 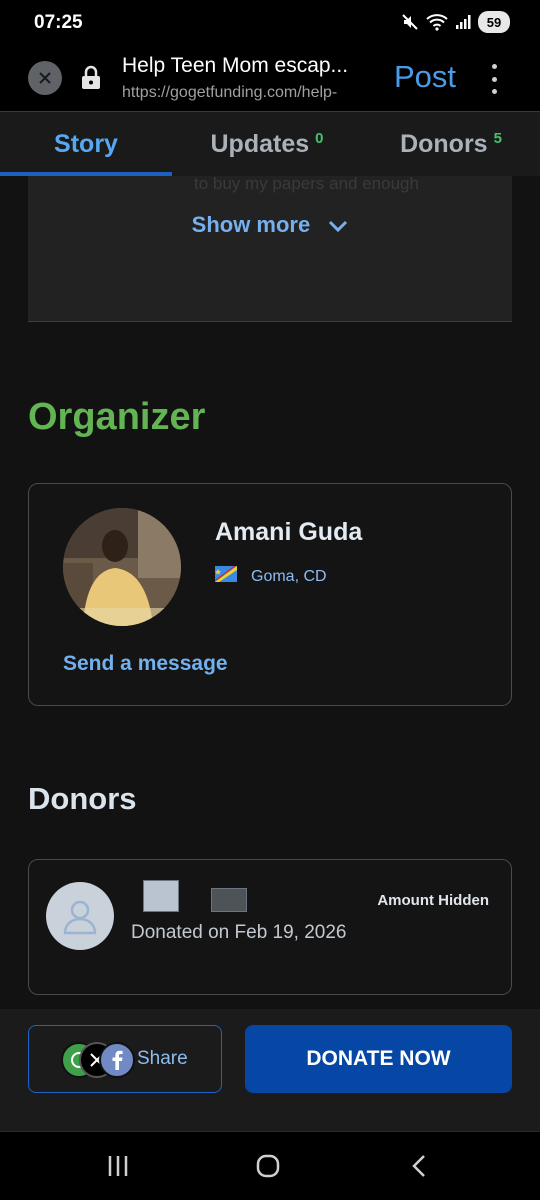 I want to click on campaign-tabs: Story Updates 0 Donors 5, so click(x=270, y=144).